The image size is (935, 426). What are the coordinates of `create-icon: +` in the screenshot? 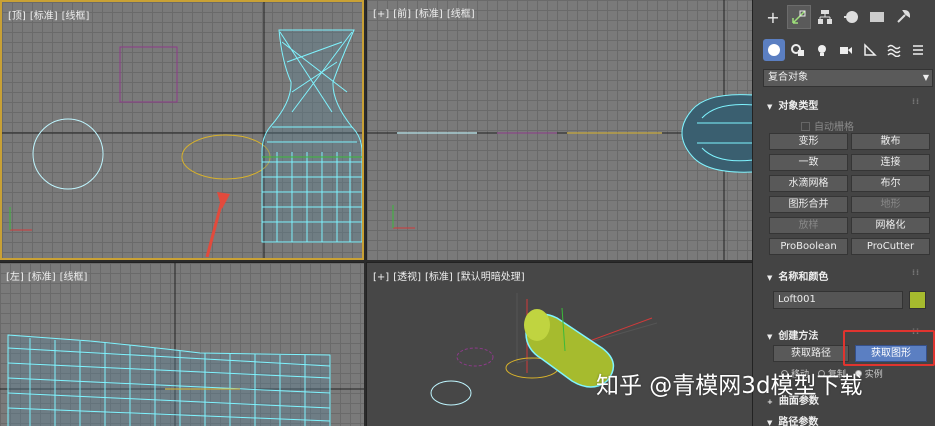 It's located at (773, 17).